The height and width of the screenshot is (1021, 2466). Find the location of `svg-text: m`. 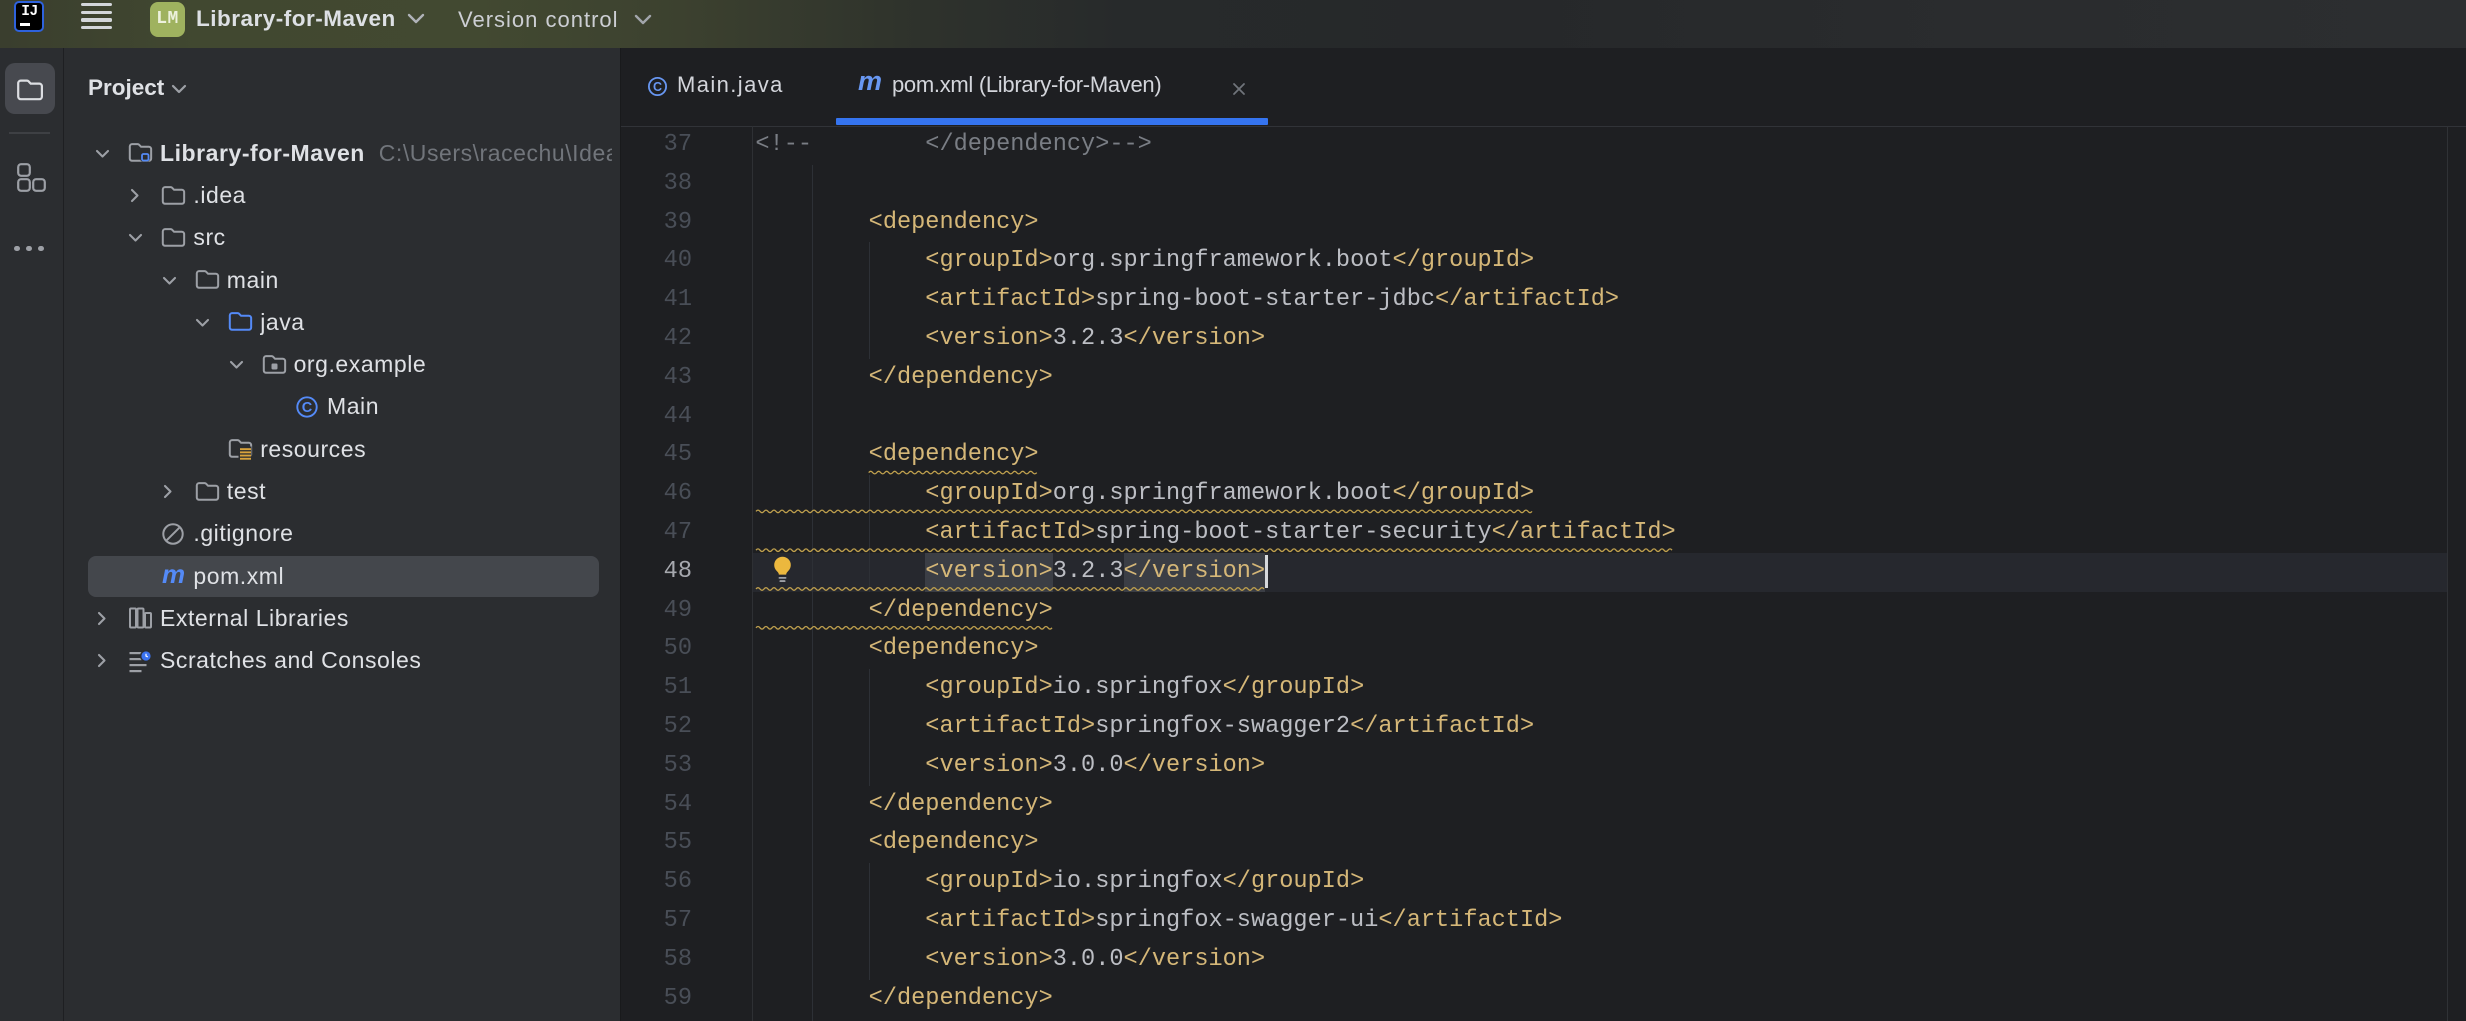

svg-text: m is located at coordinates (173, 576).